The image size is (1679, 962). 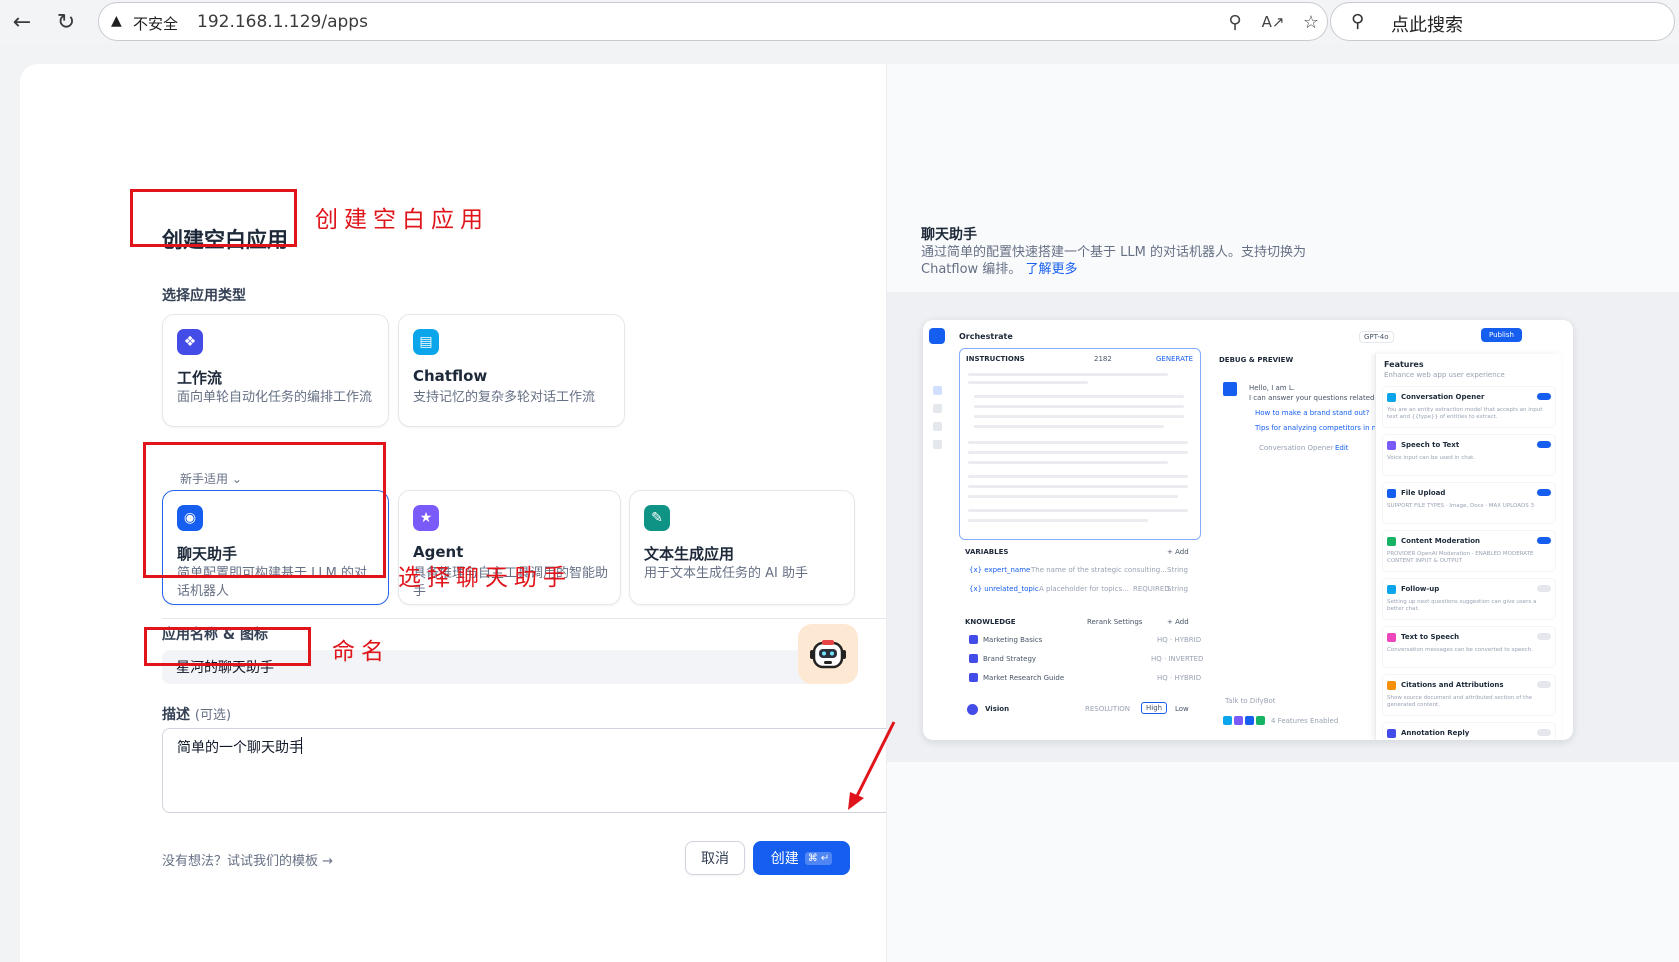 I want to click on app-type-card-chatflow: ▤ Chatflow 支持记忆的复杂多轮对话工作流, so click(x=511, y=370).